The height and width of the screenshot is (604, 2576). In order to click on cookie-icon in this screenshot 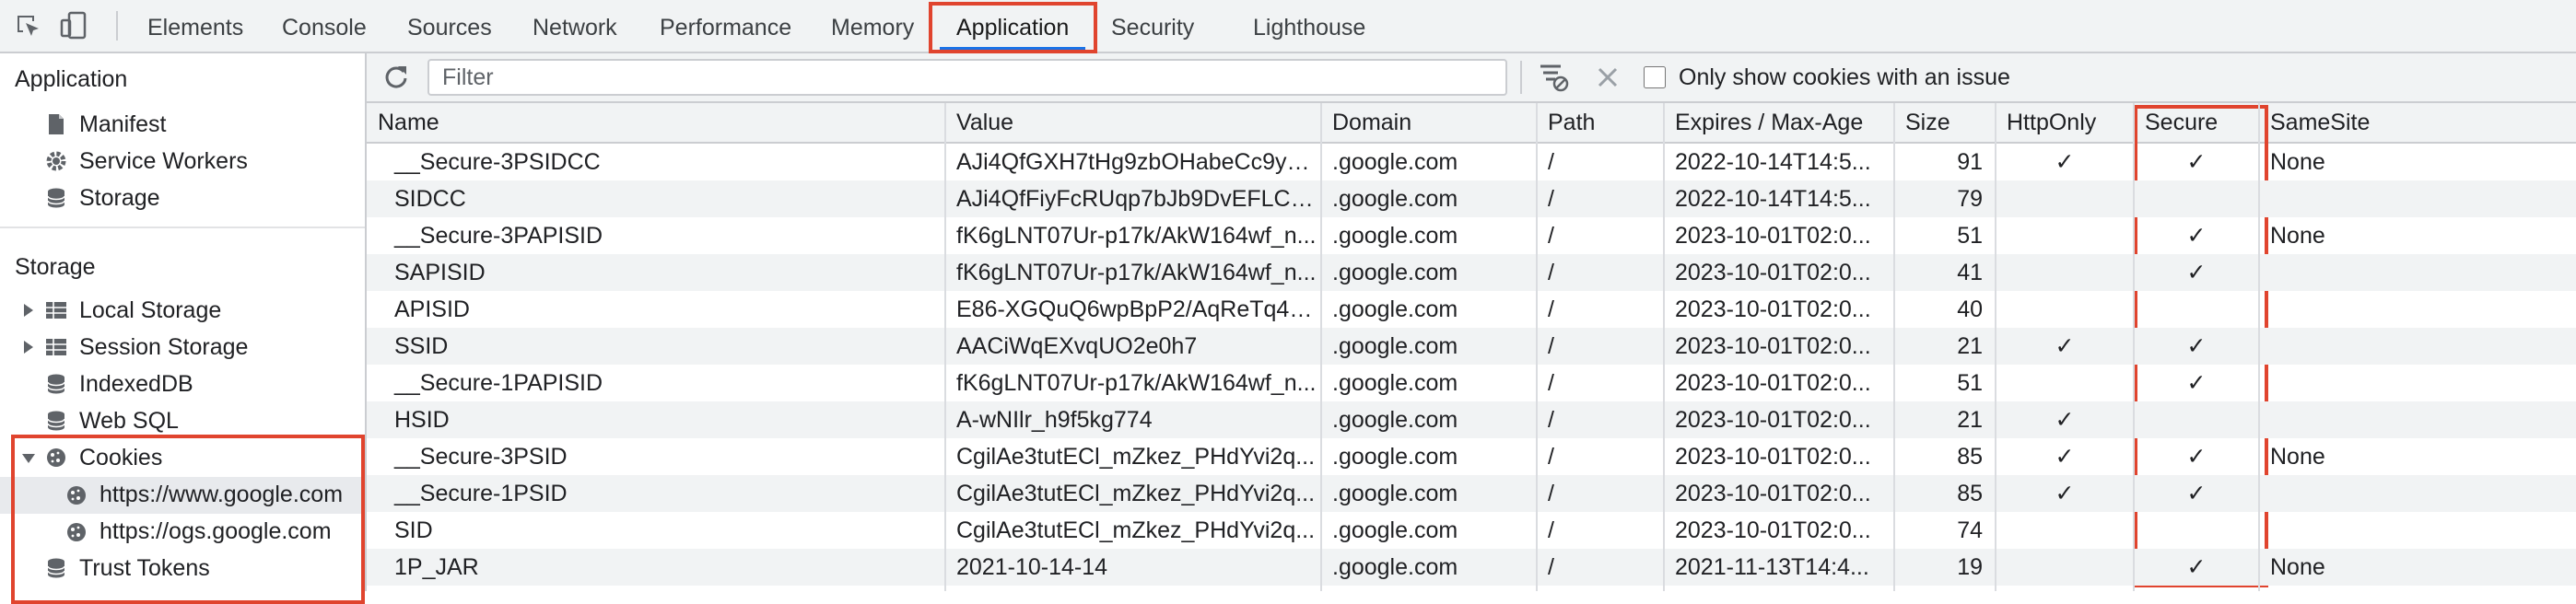, I will do `click(76, 495)`.